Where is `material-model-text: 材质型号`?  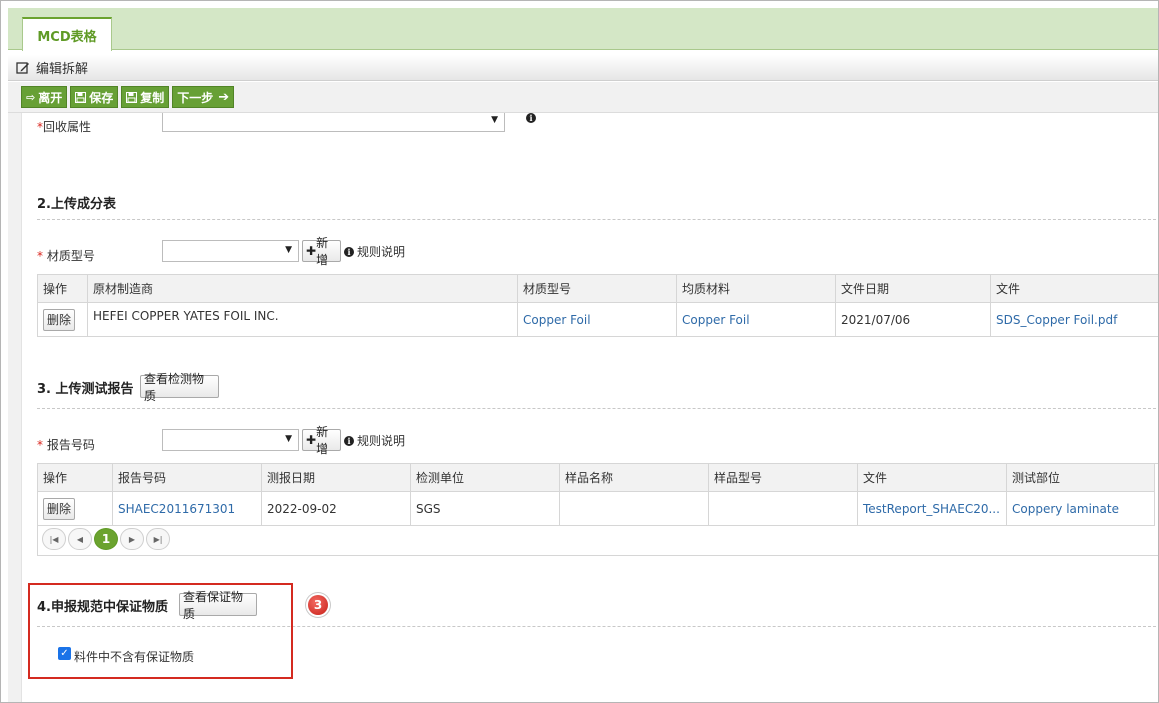 material-model-text: 材质型号 is located at coordinates (70, 256).